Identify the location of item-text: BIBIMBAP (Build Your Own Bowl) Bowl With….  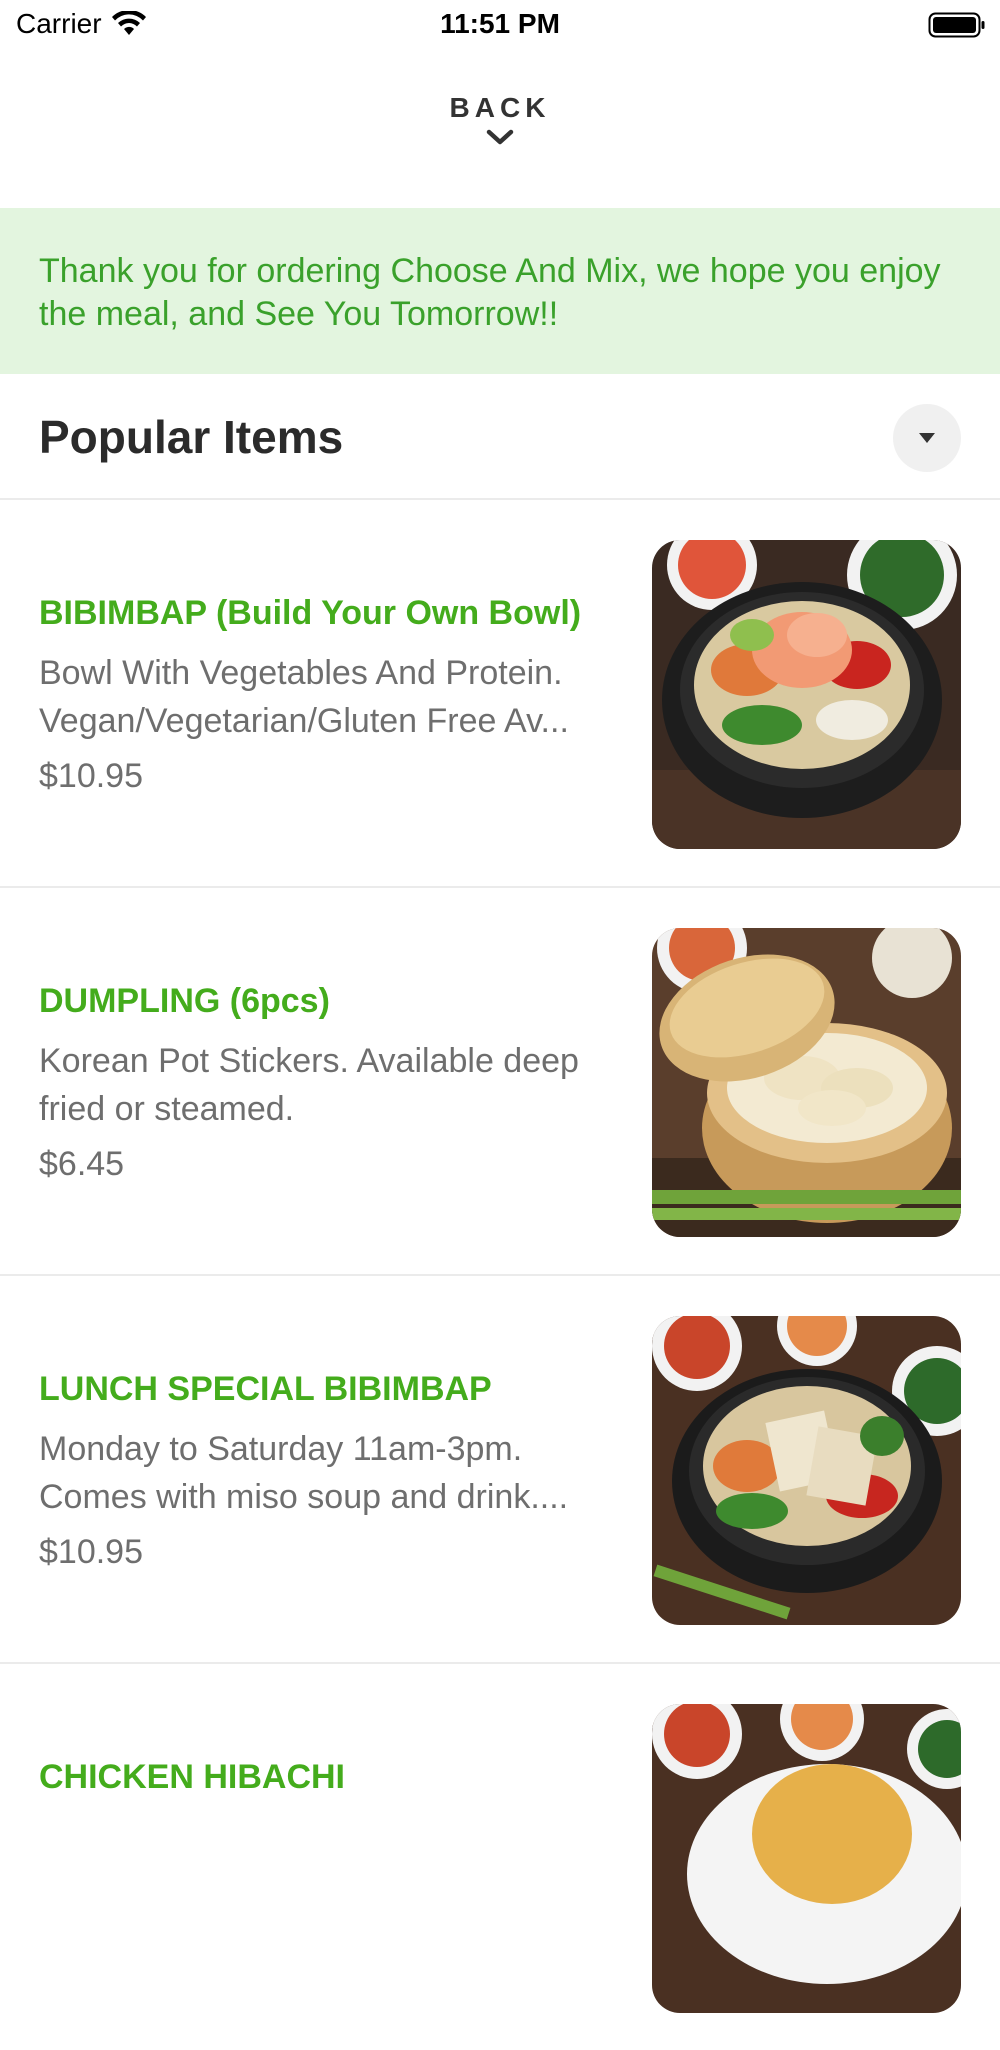
(329, 695).